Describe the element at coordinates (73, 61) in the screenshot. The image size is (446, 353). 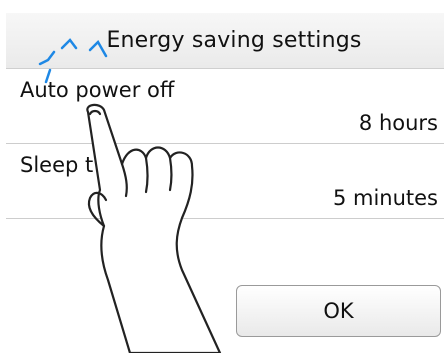
I see `tap-indicator-icon` at that location.